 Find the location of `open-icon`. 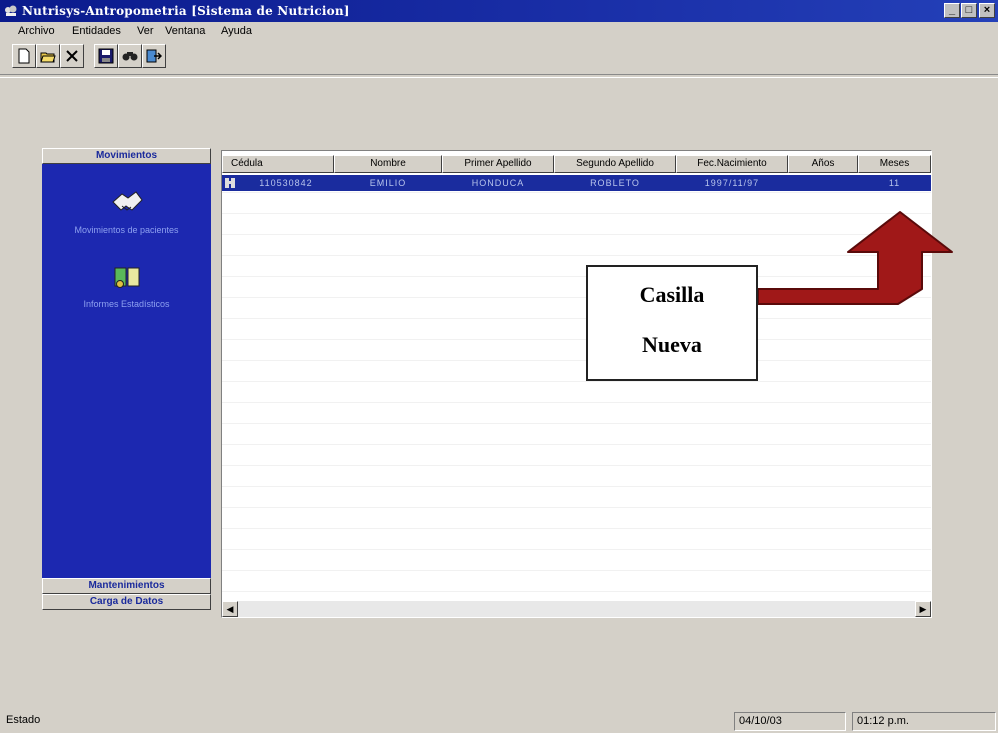

open-icon is located at coordinates (48, 57).